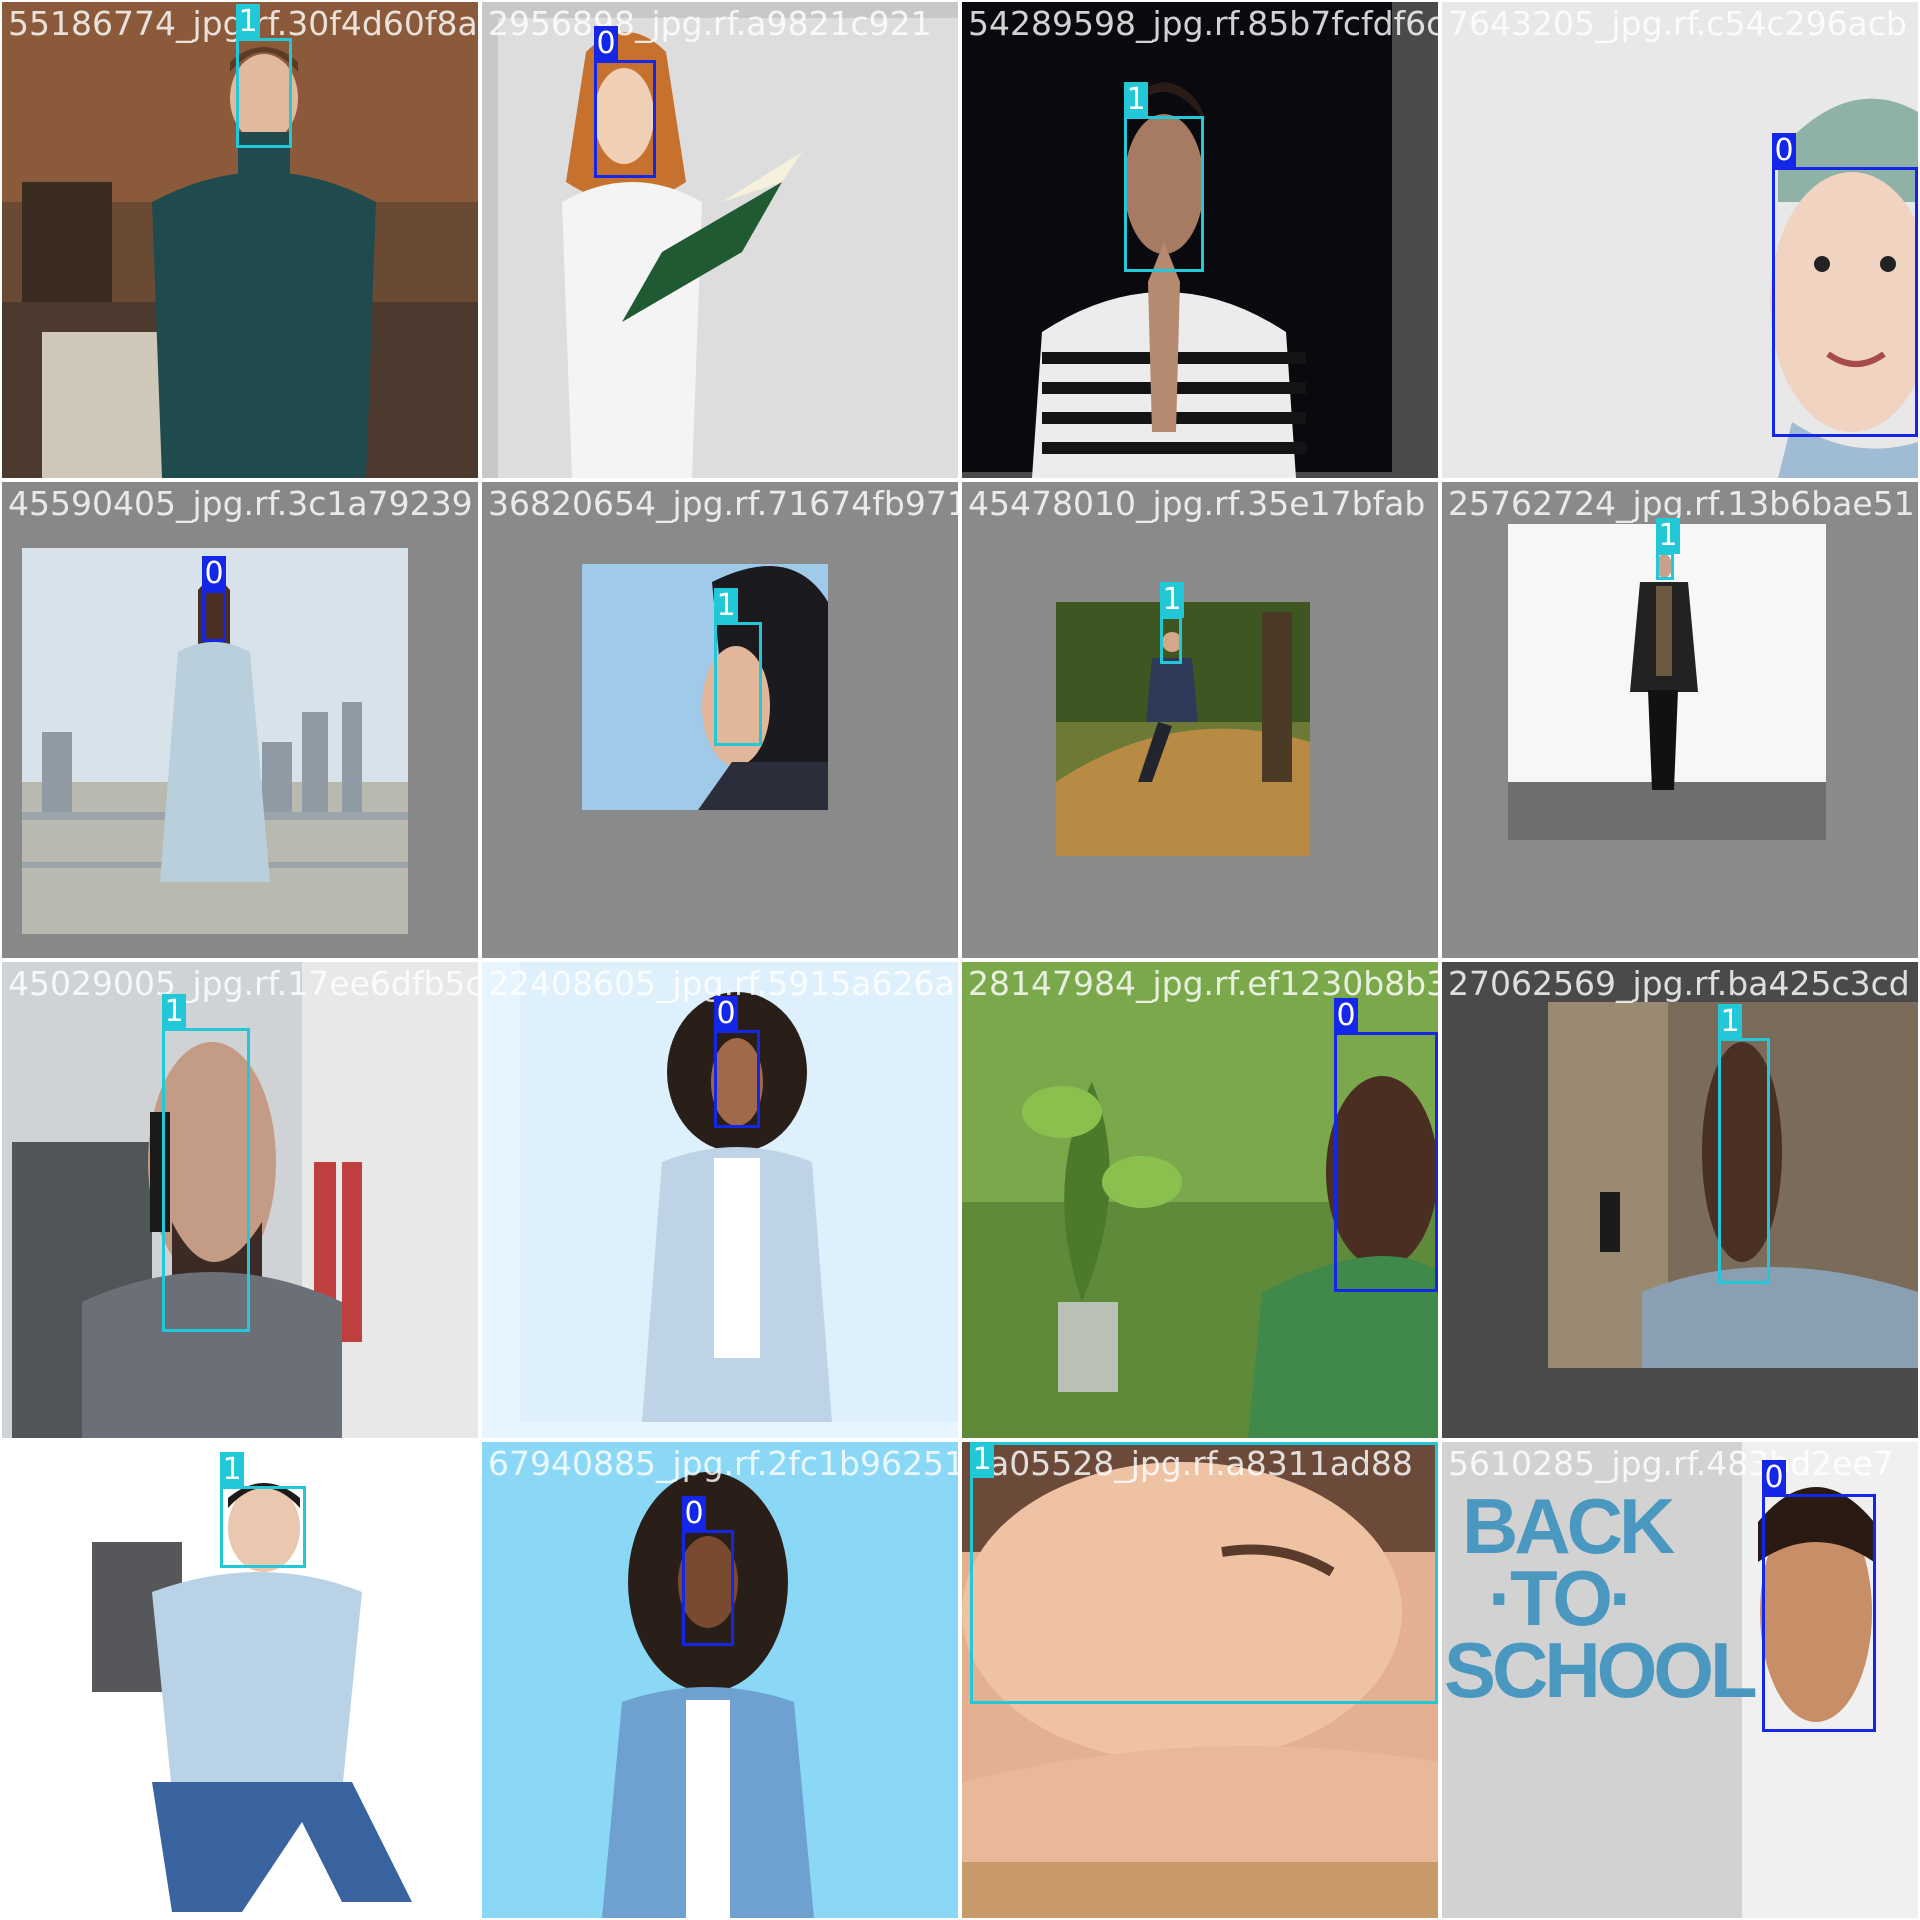 The image size is (1920, 1920). Describe the element at coordinates (1561, 1598) in the screenshot. I see `sign-text: ·TO·` at that location.